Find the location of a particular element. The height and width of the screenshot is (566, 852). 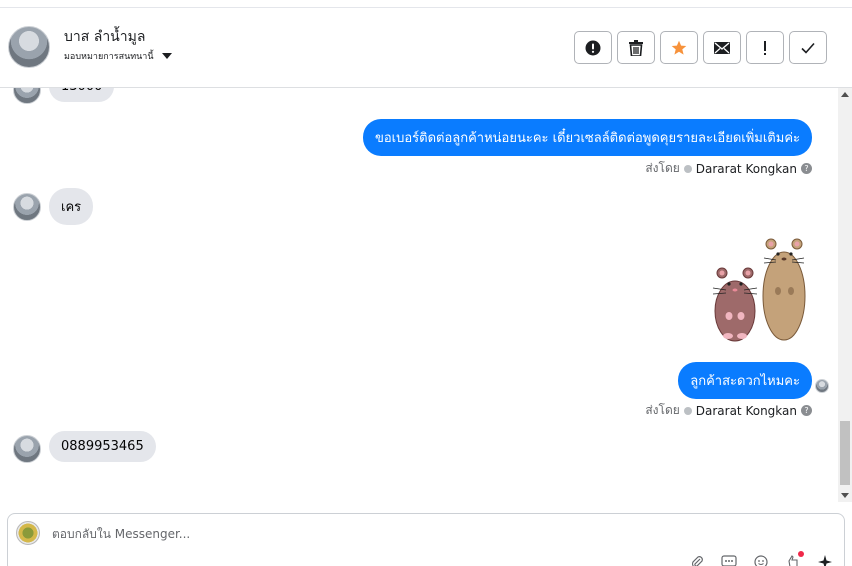

notification-dot is located at coordinates (801, 554).